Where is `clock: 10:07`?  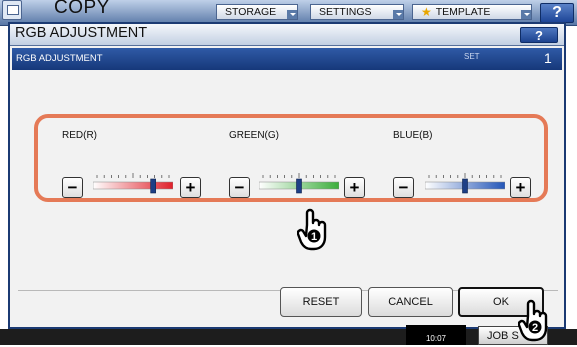
clock: 10:07 is located at coordinates (436, 335).